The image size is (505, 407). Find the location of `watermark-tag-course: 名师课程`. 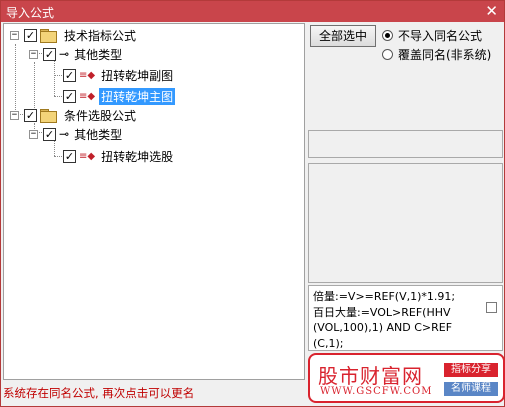

watermark-tag-course: 名师课程 is located at coordinates (471, 389).